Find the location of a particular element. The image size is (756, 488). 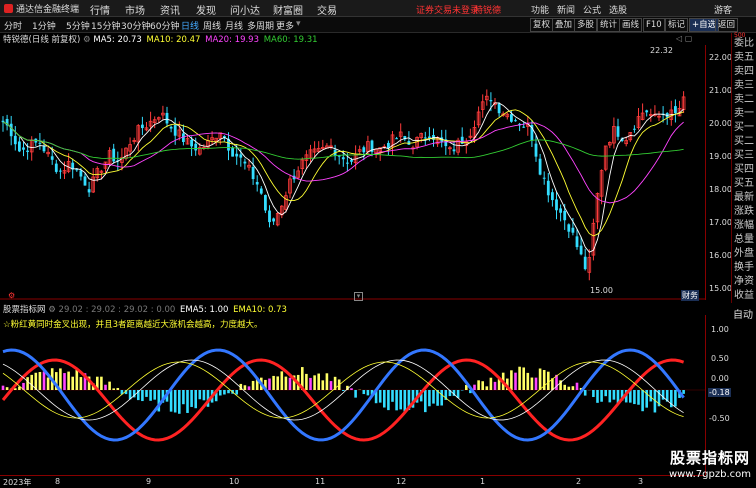

tab-5min: 5分钟 is located at coordinates (78, 25).